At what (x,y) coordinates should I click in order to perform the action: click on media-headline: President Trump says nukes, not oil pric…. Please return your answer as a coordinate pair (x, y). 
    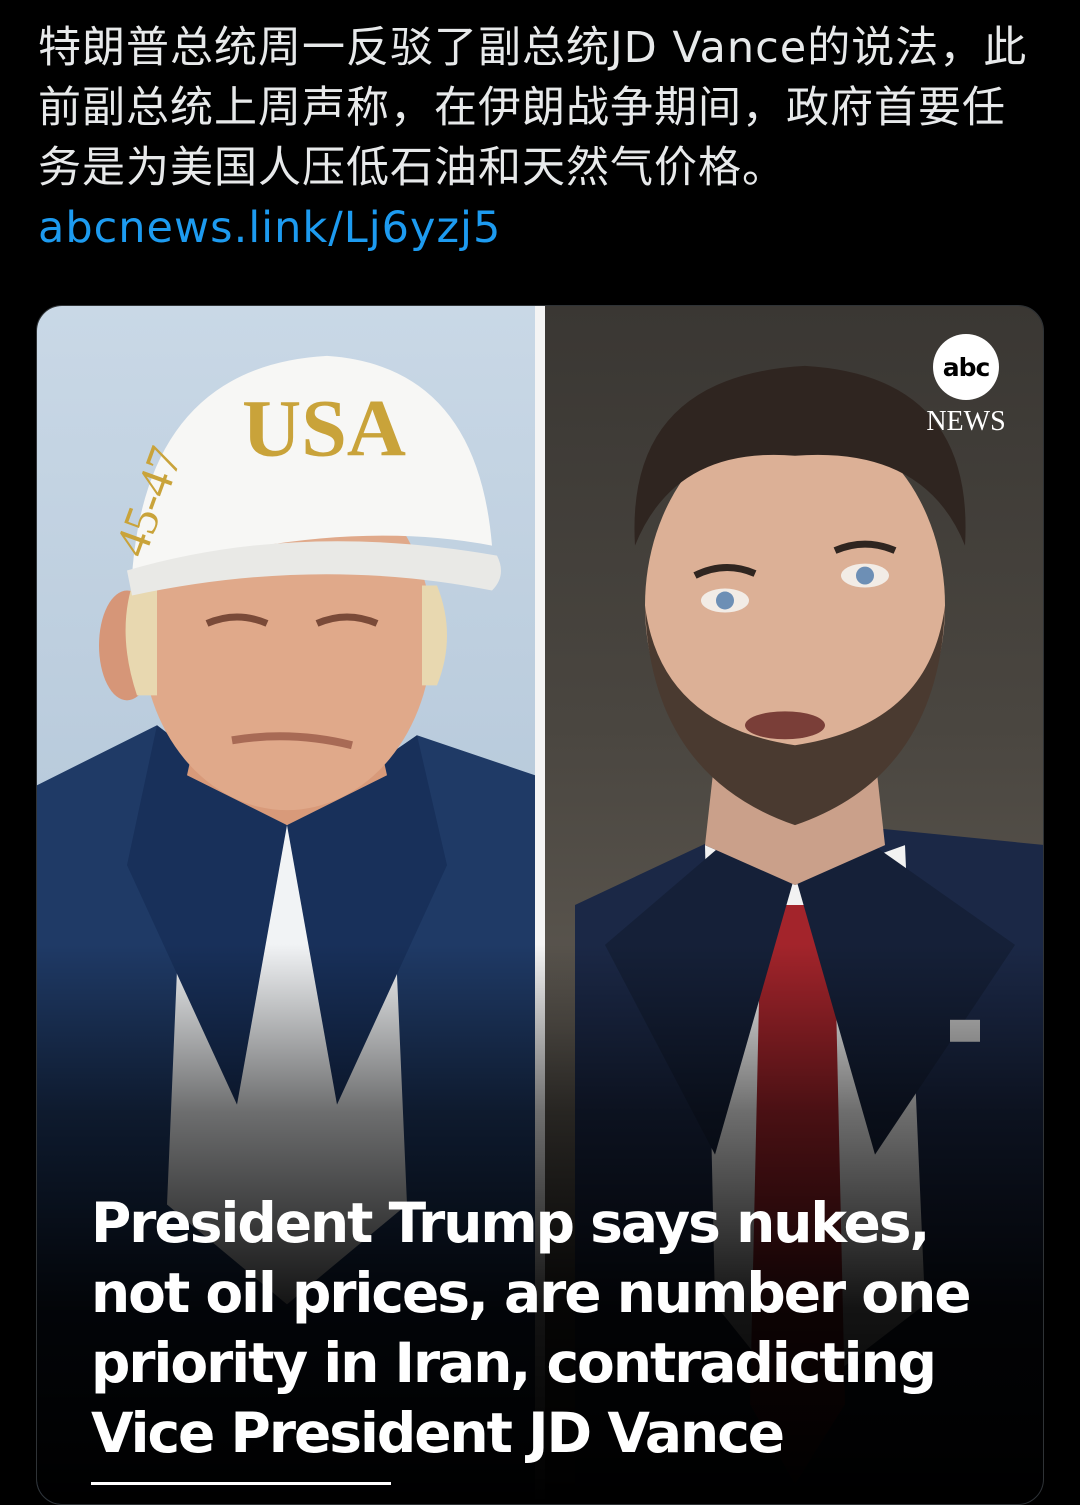
    Looking at the image, I should click on (531, 1328).